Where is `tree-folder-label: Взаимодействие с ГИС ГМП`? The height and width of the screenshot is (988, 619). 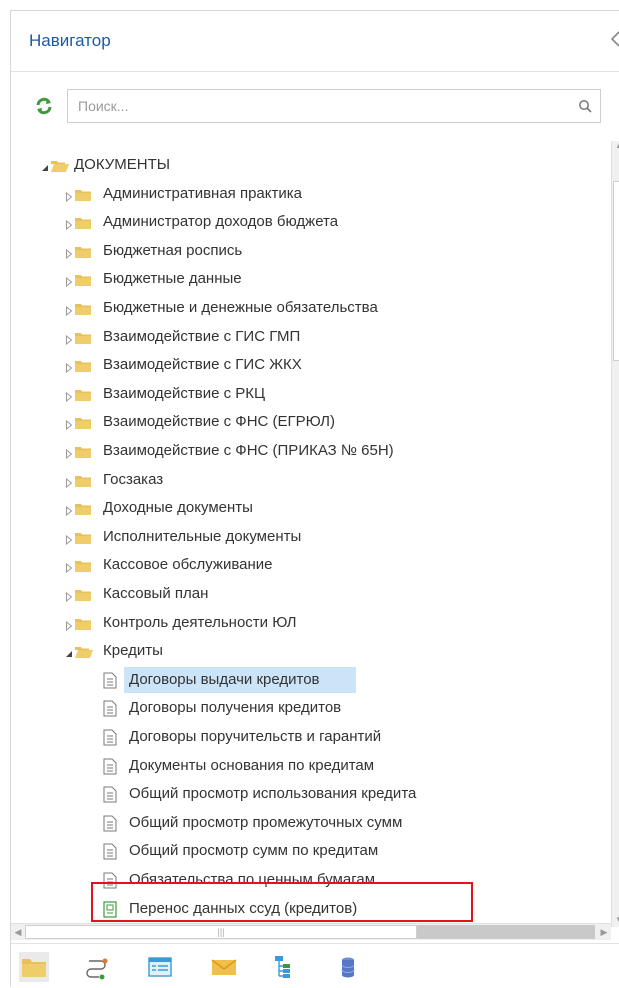 tree-folder-label: Взаимодействие с ГИС ГМП is located at coordinates (202, 336).